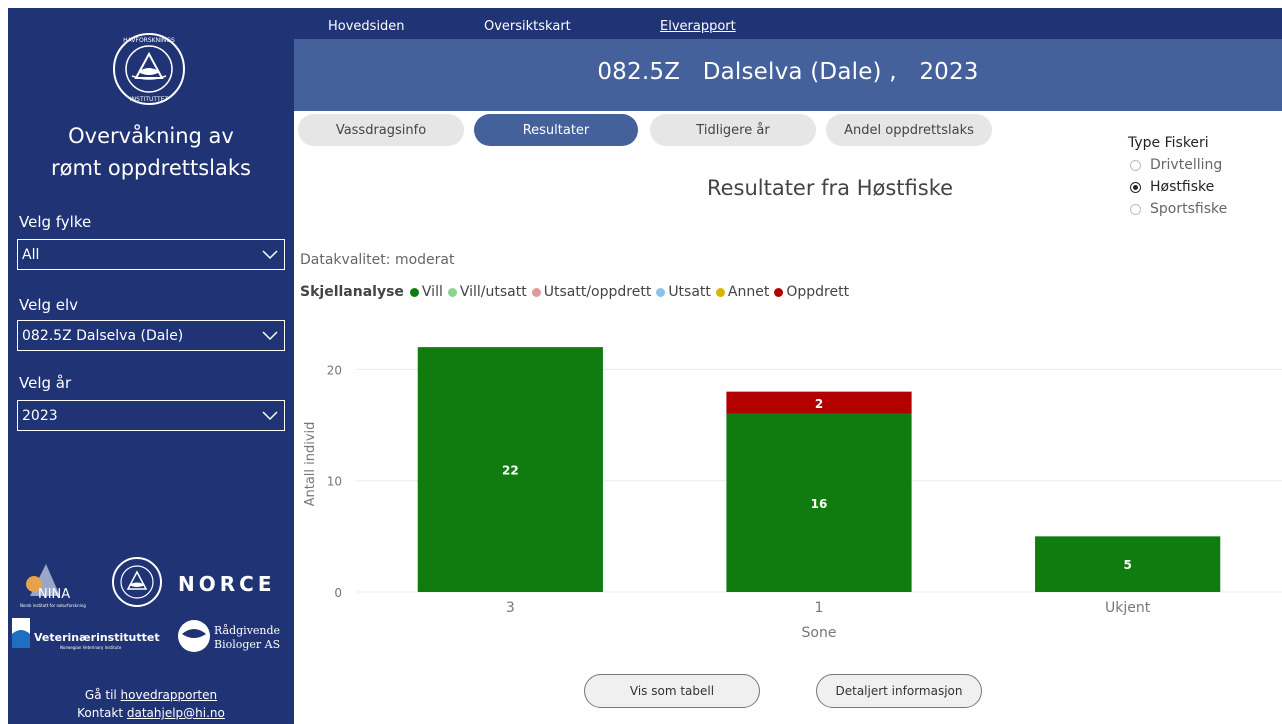 The image size is (1282, 724). What do you see at coordinates (91, 647) in the screenshot?
I see `vet-subtext: Norwegian Veterinary Institute` at bounding box center [91, 647].